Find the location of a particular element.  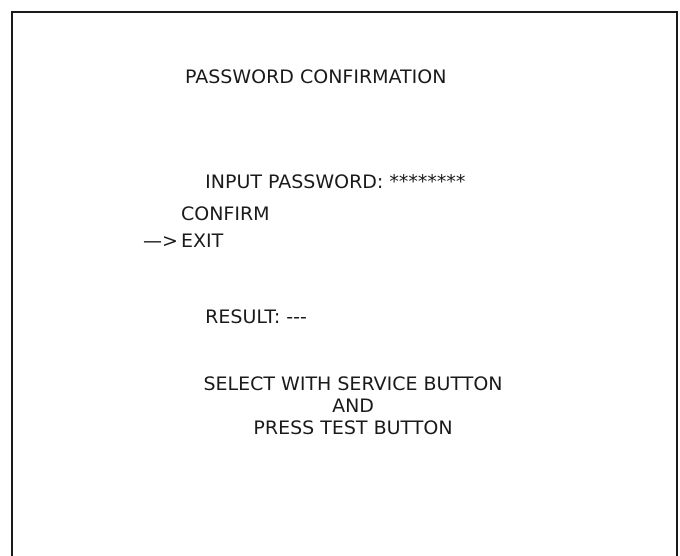

instruction-line-2: AND is located at coordinates (353, 406).